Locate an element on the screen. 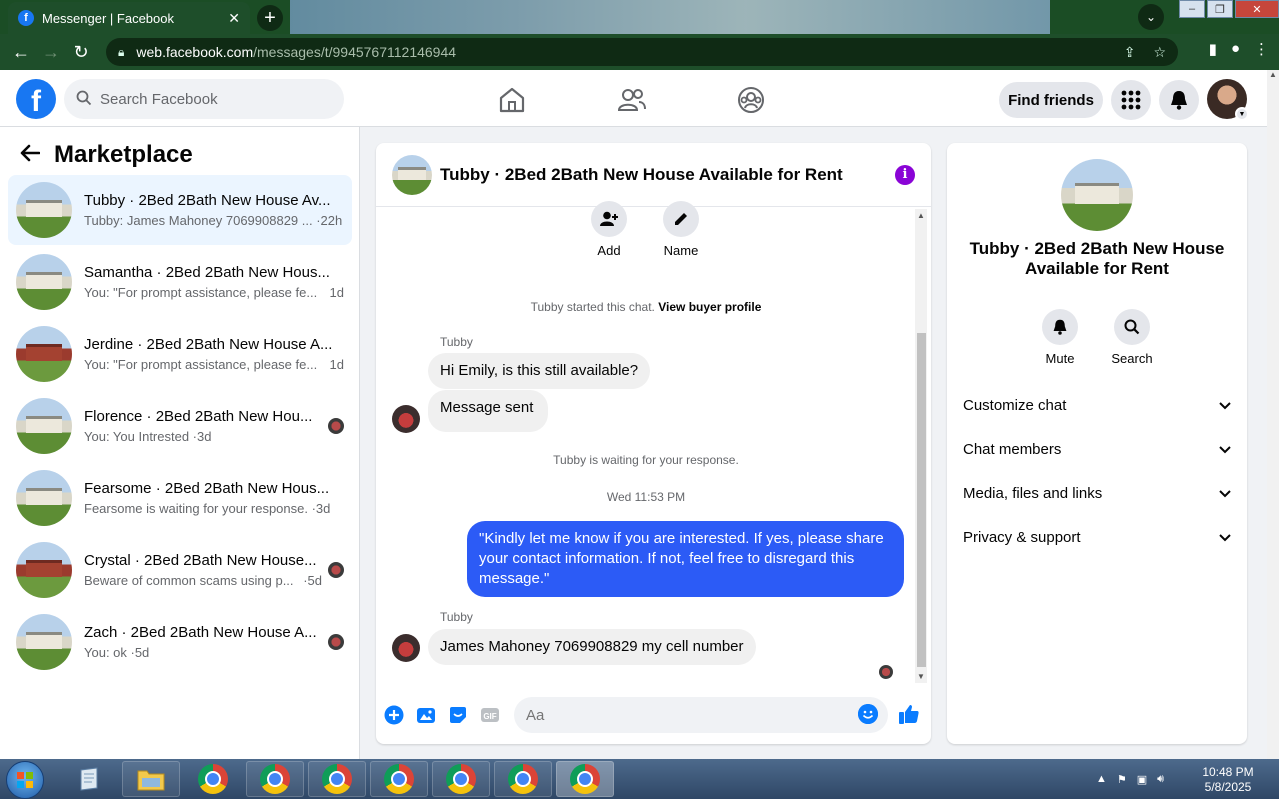  background-tabs is located at coordinates (670, 17).